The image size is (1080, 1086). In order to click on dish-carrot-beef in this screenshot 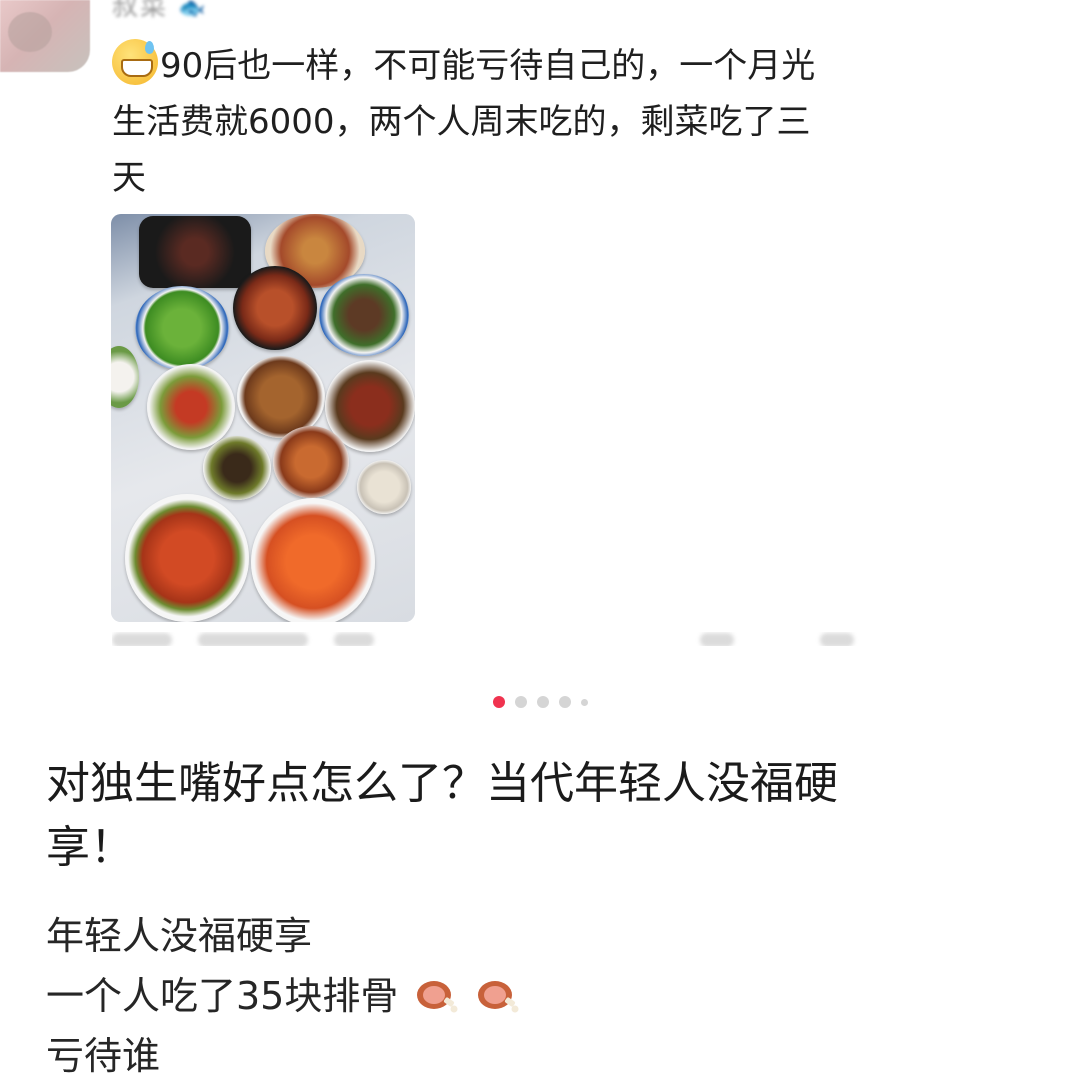, I will do `click(313, 560)`.